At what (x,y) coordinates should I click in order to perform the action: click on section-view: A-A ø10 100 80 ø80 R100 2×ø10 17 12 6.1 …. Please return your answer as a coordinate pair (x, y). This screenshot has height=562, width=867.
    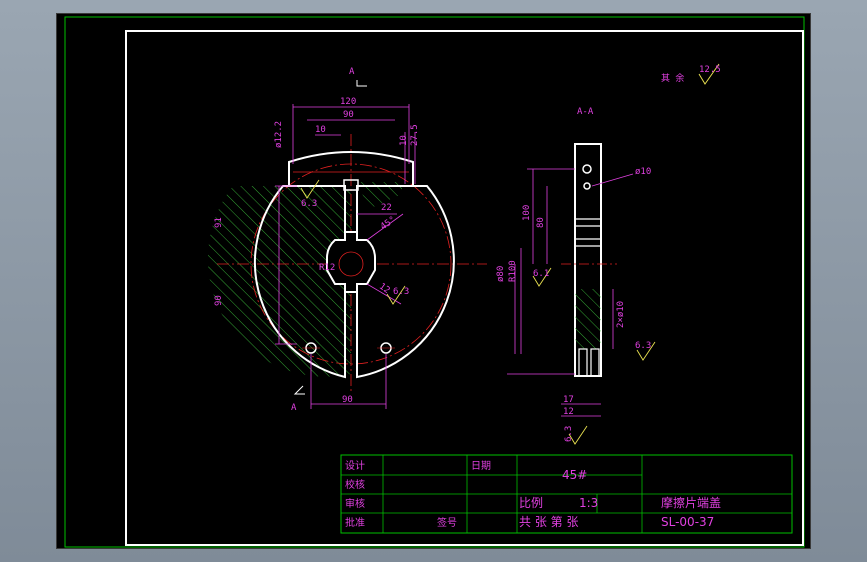
    Looking at the image, I should click on (576, 276).